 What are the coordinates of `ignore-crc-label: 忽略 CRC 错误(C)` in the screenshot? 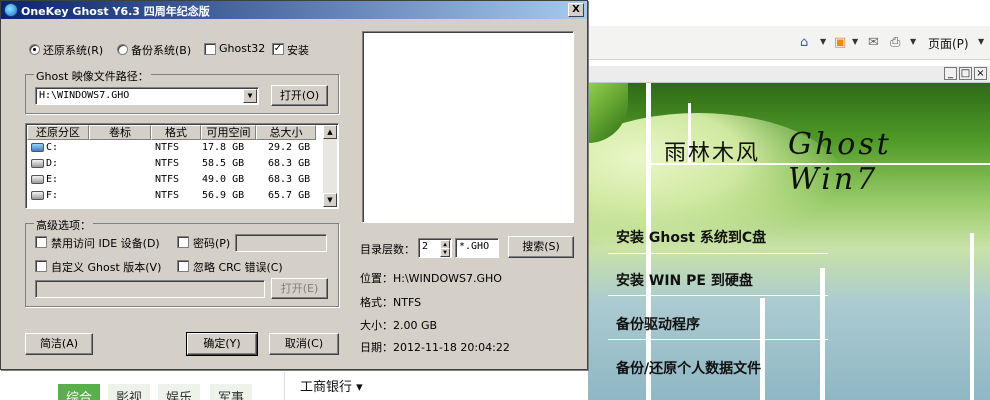 It's located at (238, 267).